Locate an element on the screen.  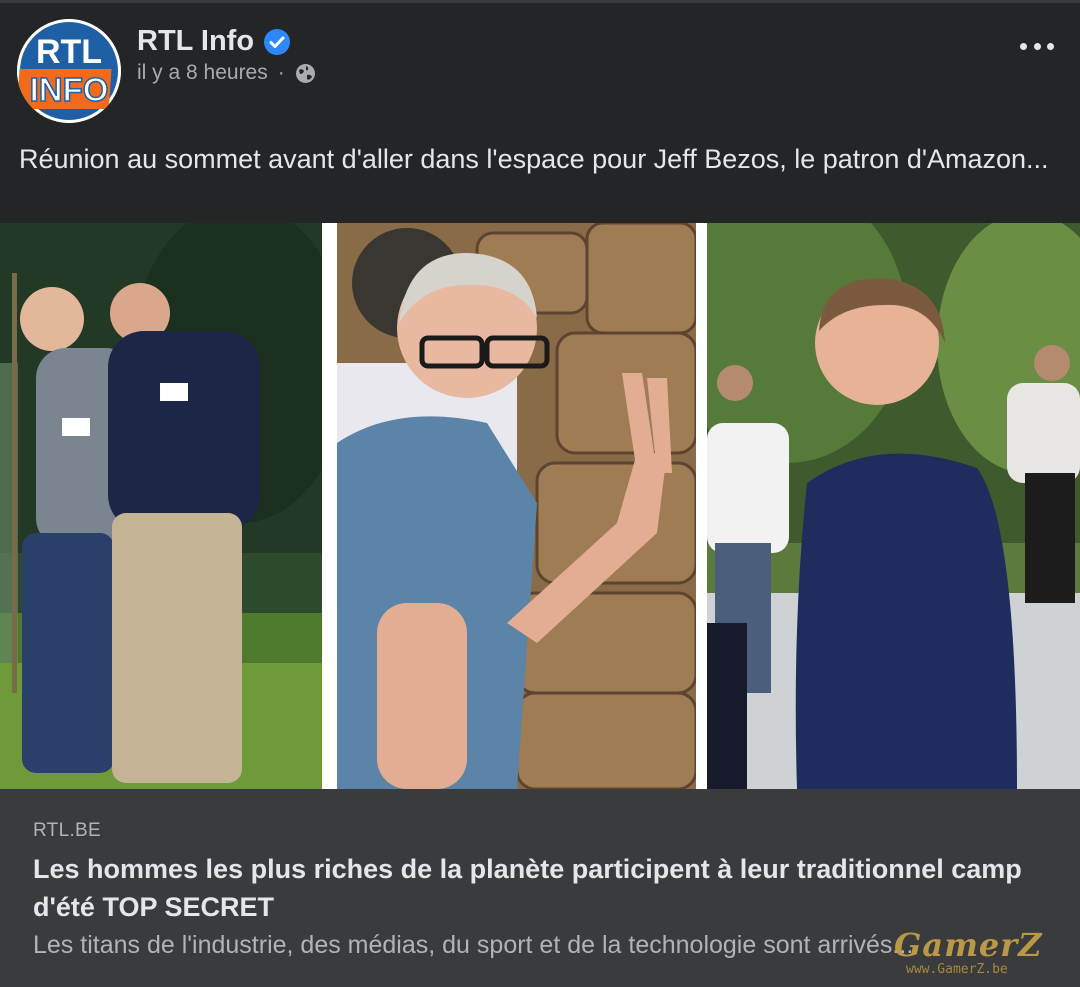
post-timestamp: il y a 8 heures is located at coordinates (202, 73).